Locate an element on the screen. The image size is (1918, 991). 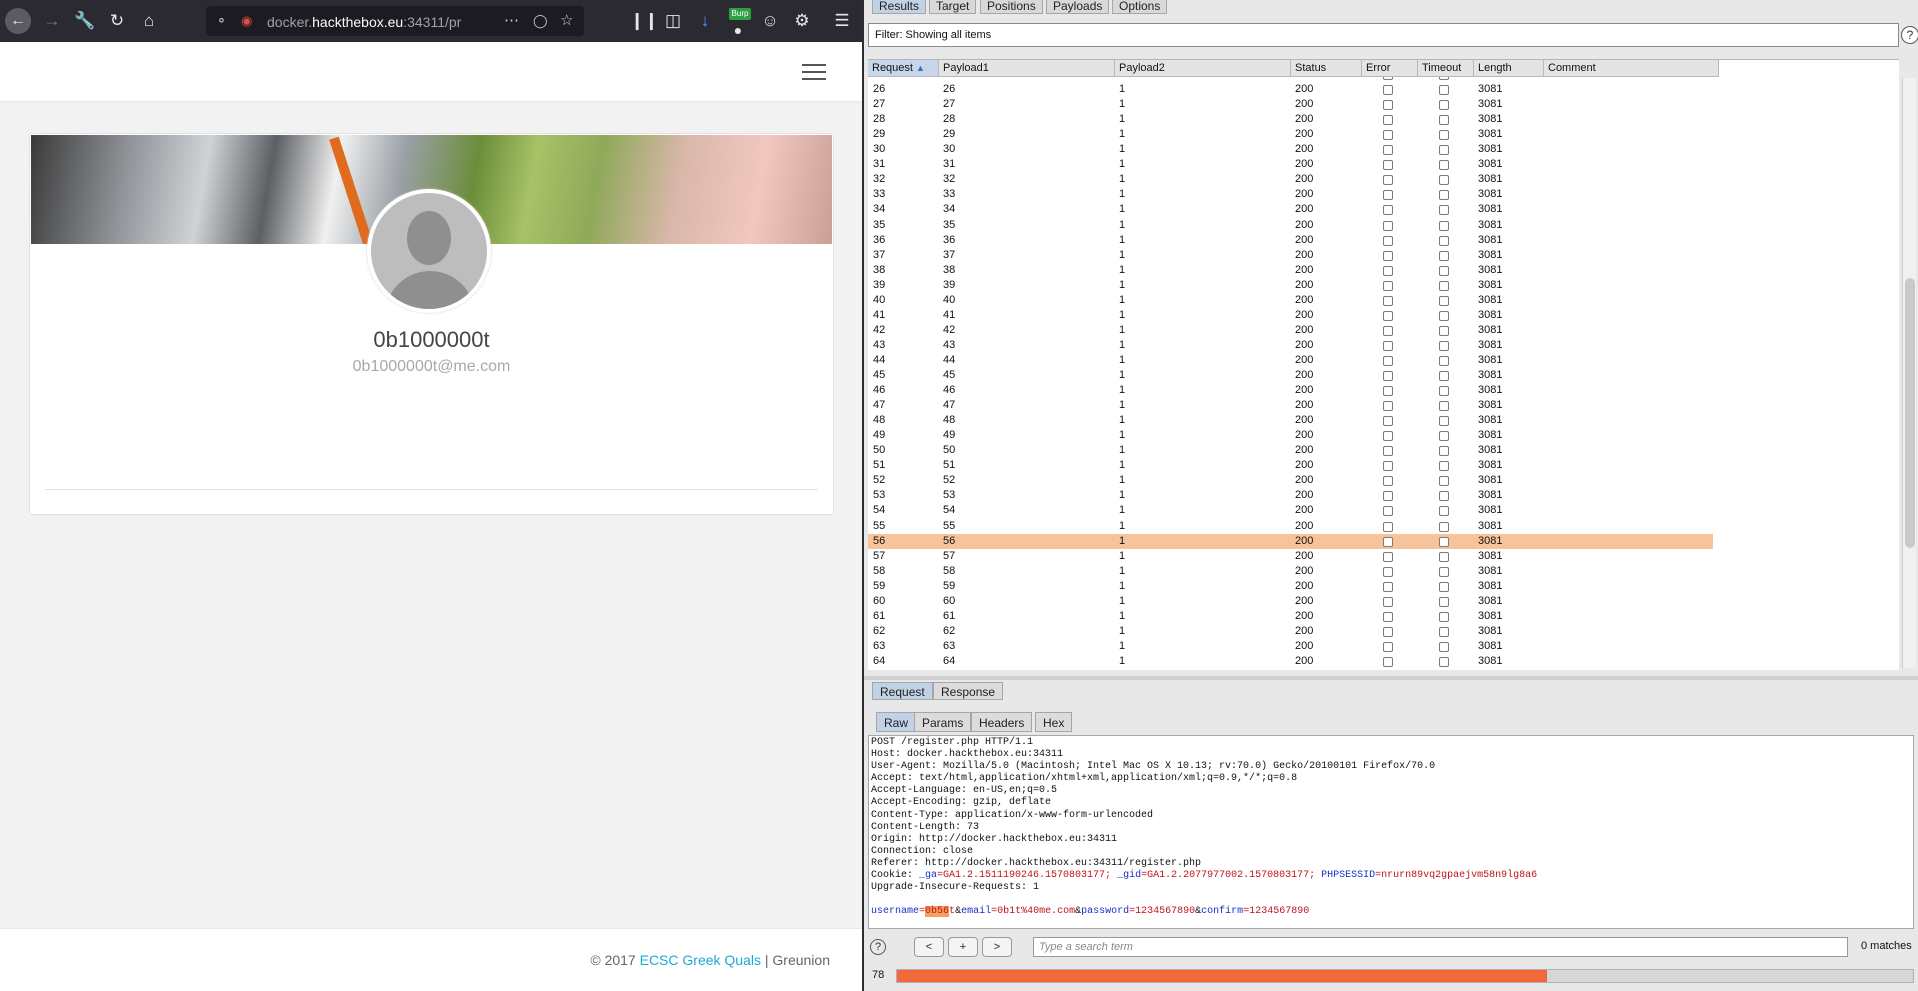
table-row: 62 62 1 200 3081 is located at coordinates (1290, 631).